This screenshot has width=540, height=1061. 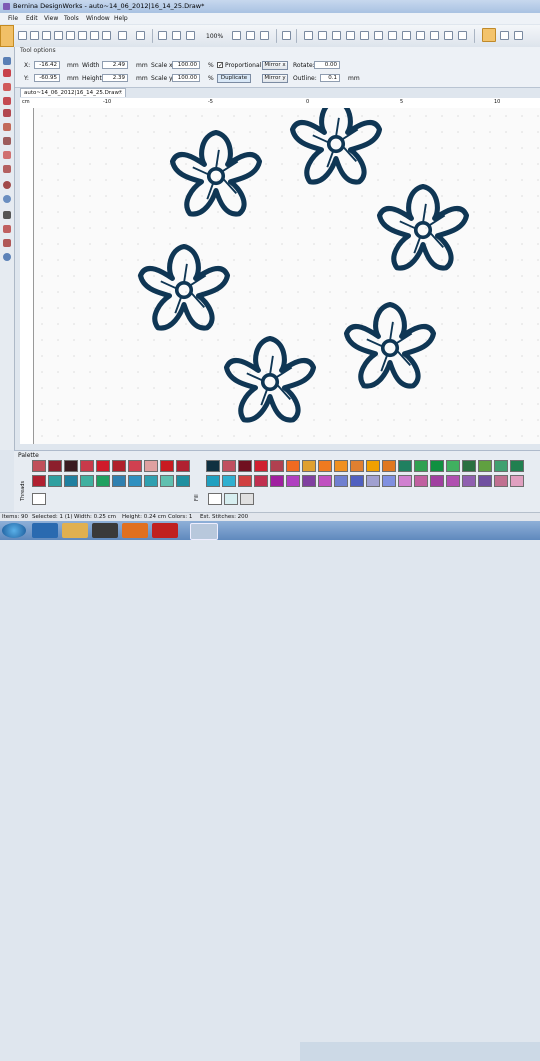 What do you see at coordinates (98, 18) in the screenshot?
I see `menu-window: Window` at bounding box center [98, 18].